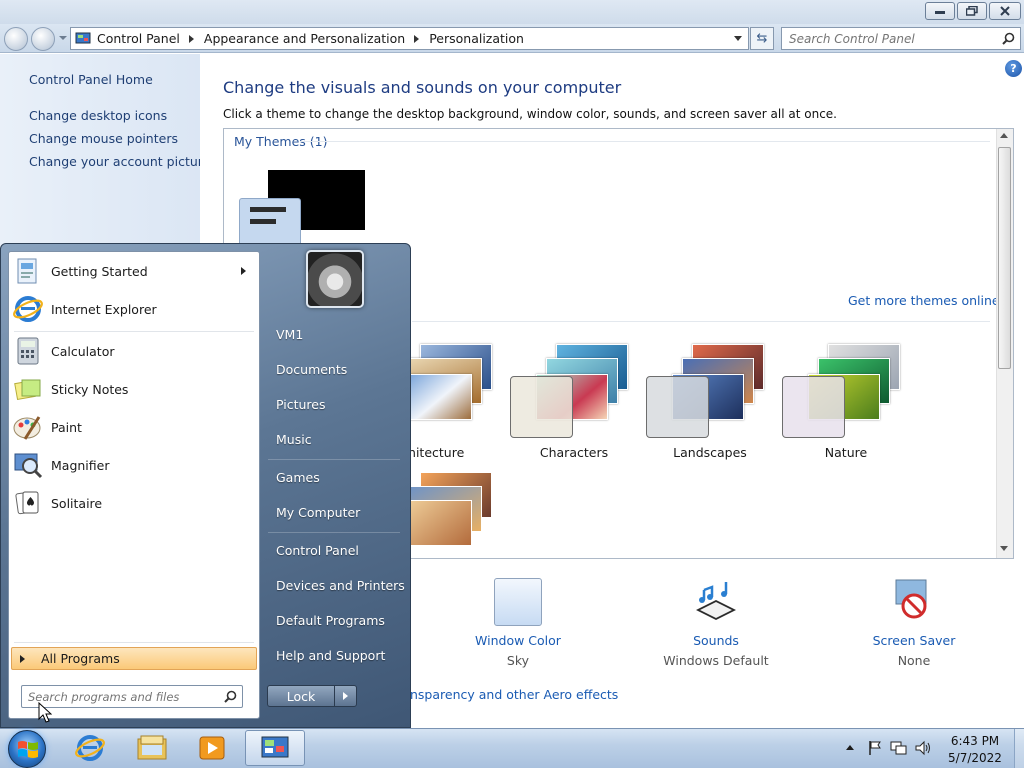  Describe the element at coordinates (518, 602) in the screenshot. I see `window-color-swatch-icon` at that location.